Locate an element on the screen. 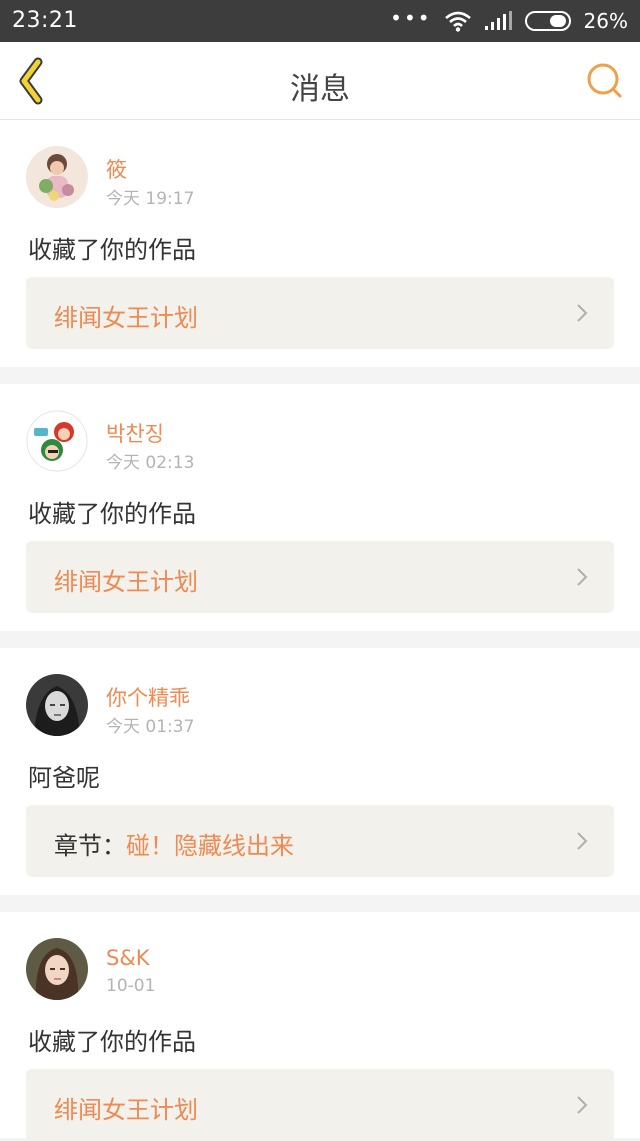 The width and height of the screenshot is (640, 1141). timestamp: 今天 02:13 is located at coordinates (150, 463).